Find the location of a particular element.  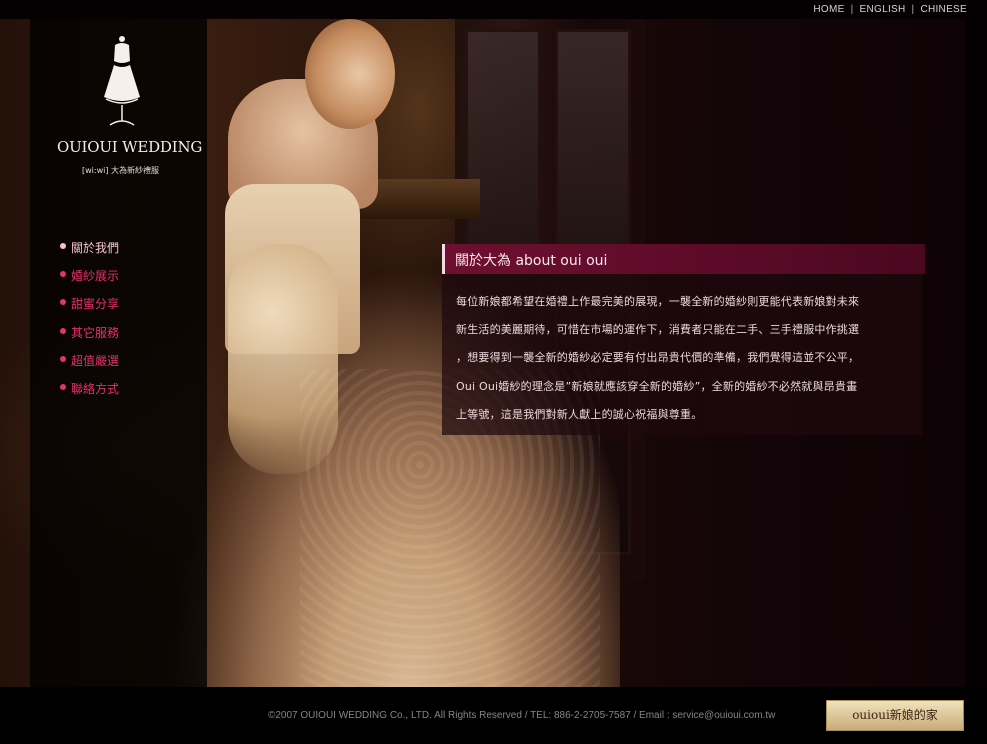

menu-item-label: 婚紗展示 is located at coordinates (95, 276).